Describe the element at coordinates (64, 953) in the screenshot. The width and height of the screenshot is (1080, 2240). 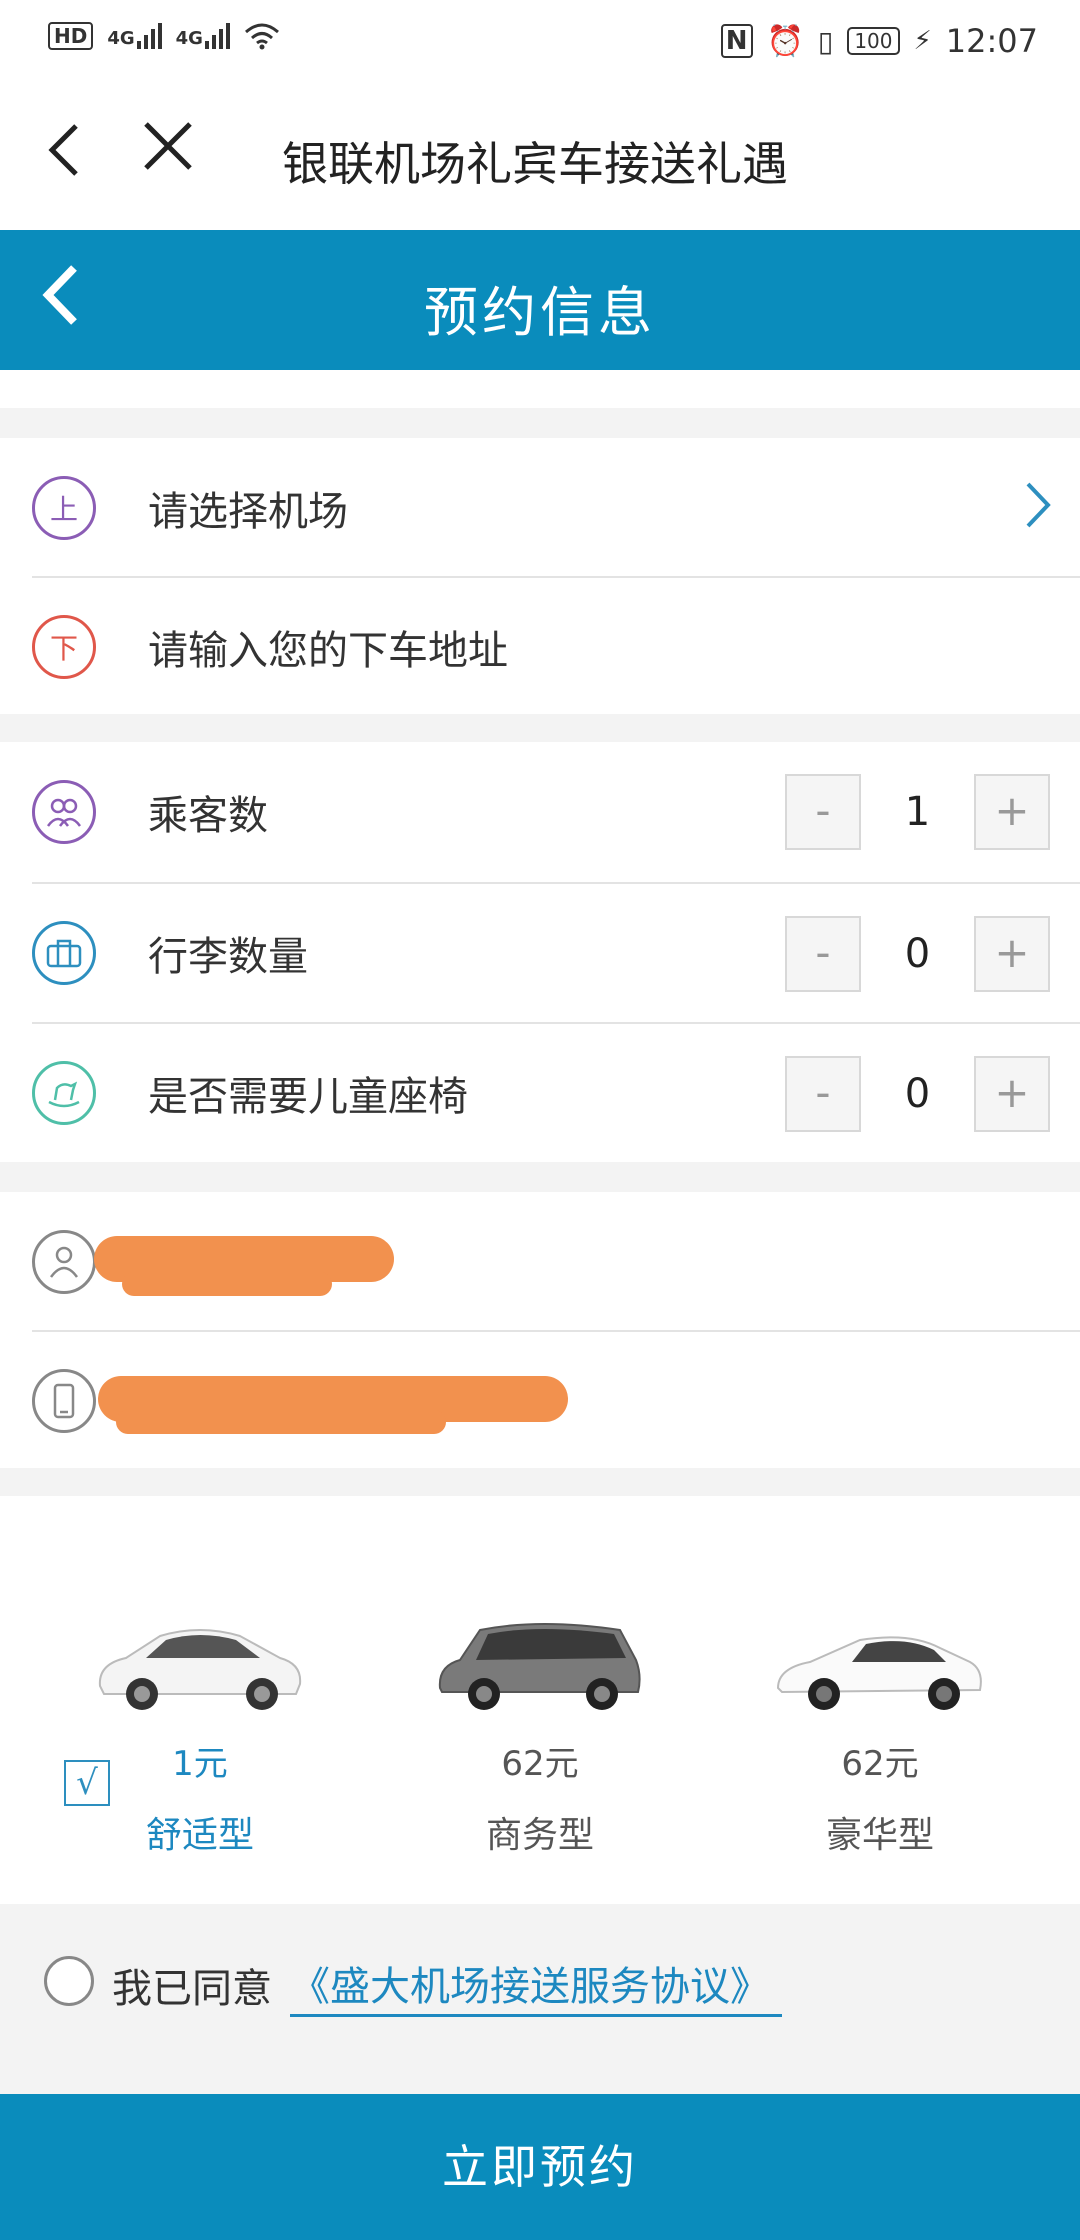
I see `luggage-icon` at that location.